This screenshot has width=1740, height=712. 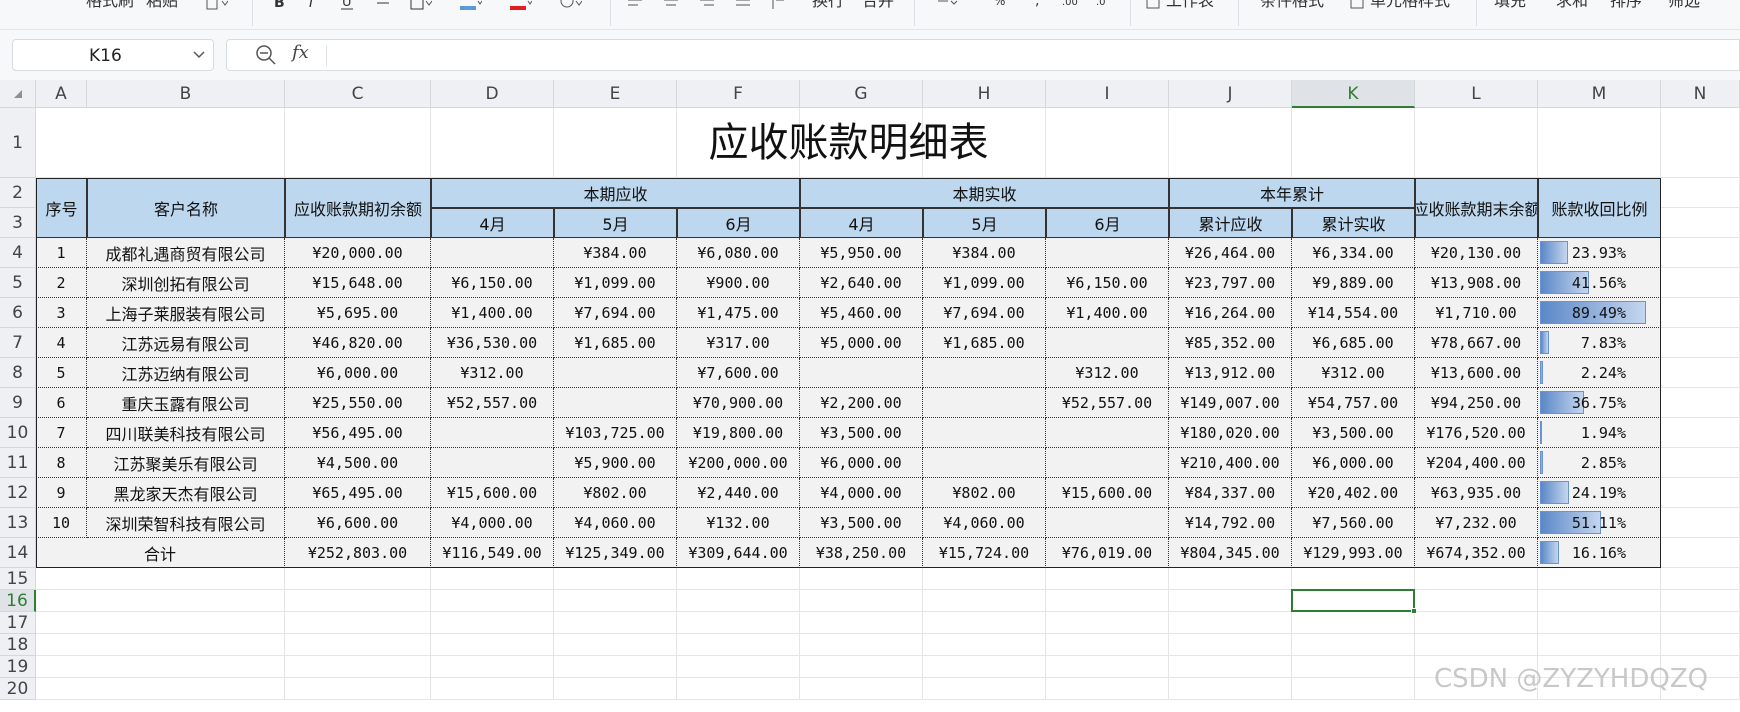 What do you see at coordinates (18, 313) in the screenshot?
I see `row-header-6: 6` at bounding box center [18, 313].